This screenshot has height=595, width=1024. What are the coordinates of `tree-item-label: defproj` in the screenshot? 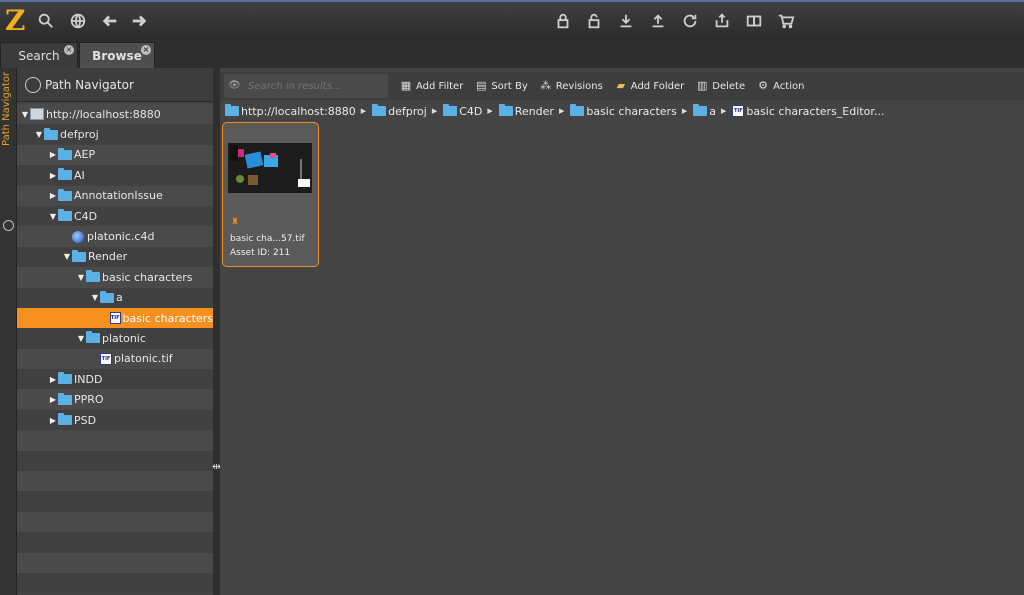 It's located at (79, 135).